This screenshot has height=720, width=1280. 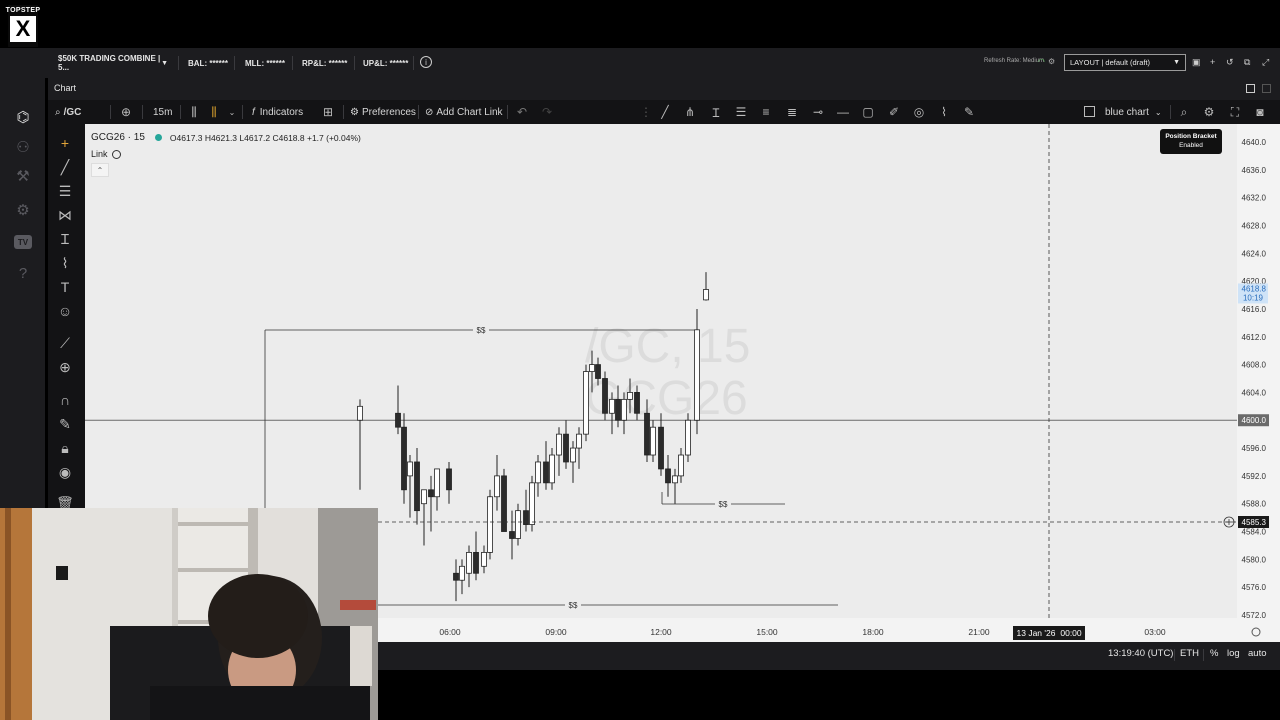 I want to click on add-icon: +, so click(x=1212, y=62).